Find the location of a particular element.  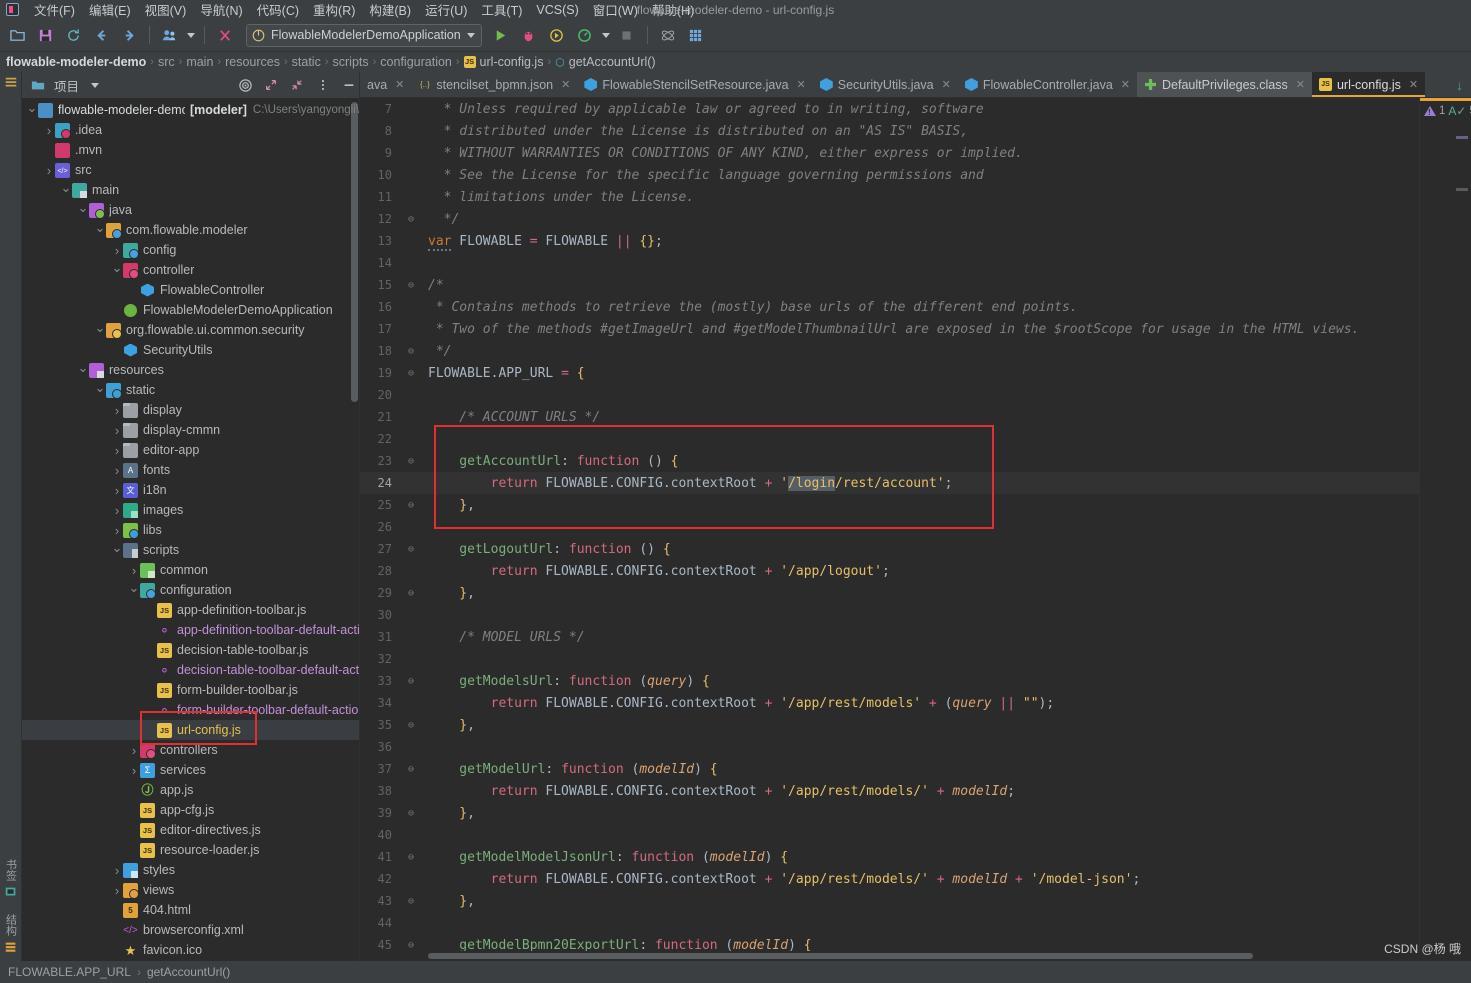

tree-node-resources: resources is located at coordinates (190, 370).